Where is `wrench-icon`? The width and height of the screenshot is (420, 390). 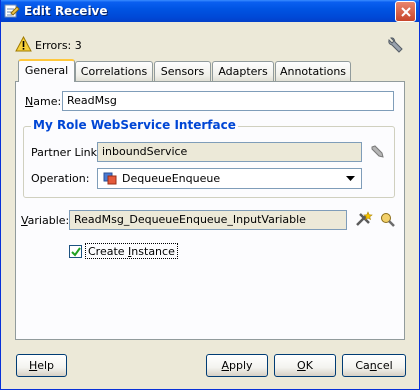 wrench-icon is located at coordinates (396, 45).